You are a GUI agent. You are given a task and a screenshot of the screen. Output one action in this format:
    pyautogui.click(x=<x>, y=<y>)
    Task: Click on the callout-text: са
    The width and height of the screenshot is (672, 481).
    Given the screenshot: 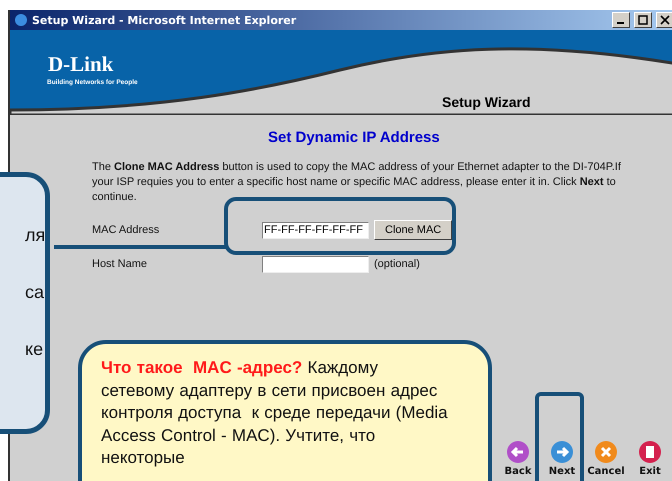 What is the action you would take?
    pyautogui.click(x=35, y=292)
    